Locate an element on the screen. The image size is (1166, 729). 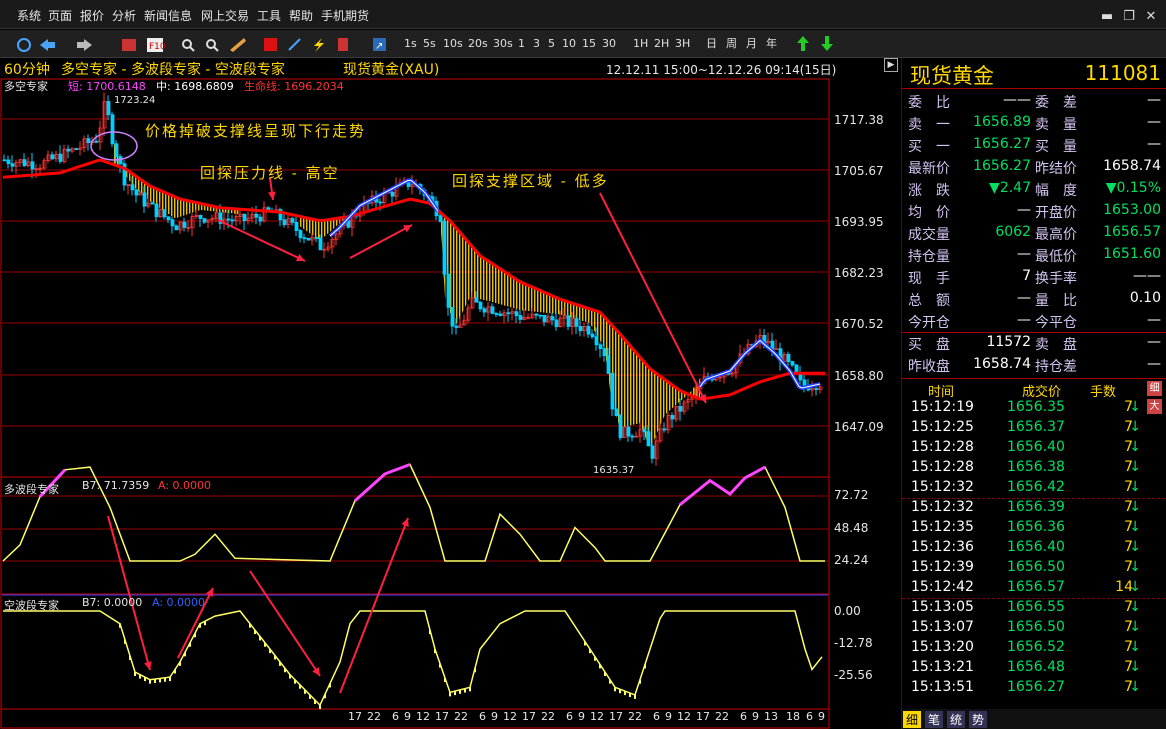
tab-detail: 细 is located at coordinates (912, 719).